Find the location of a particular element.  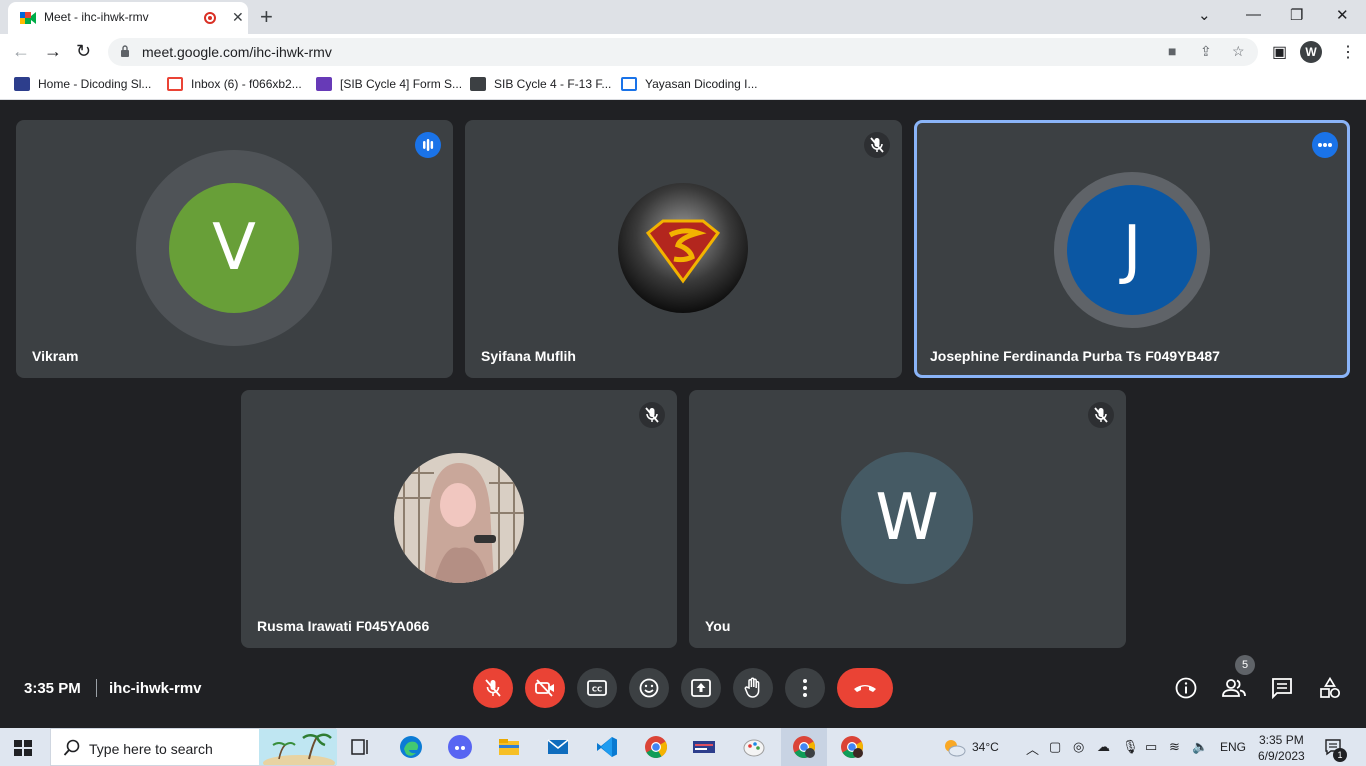

taskbar-search-box: Type here to search is located at coordinates (193, 747).